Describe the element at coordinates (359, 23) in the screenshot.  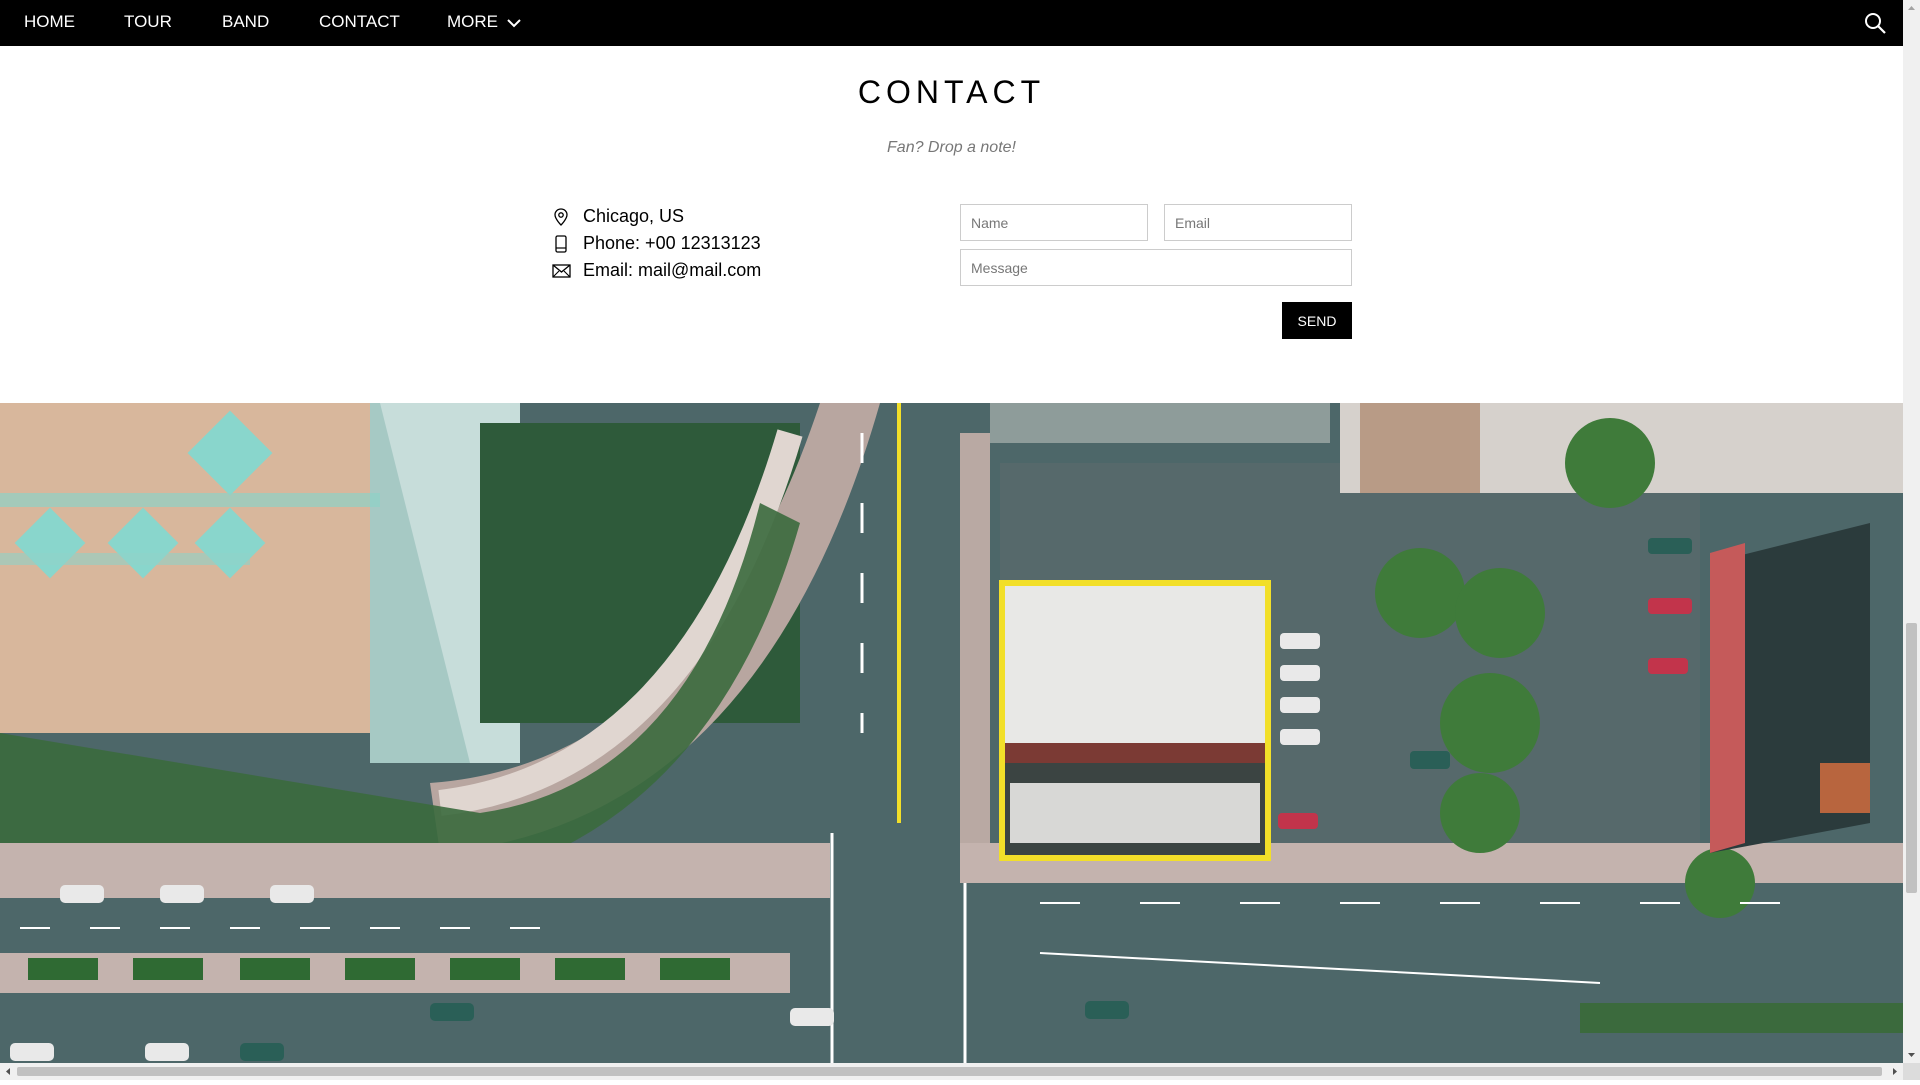
I see `nav-contact: CONTACT` at that location.